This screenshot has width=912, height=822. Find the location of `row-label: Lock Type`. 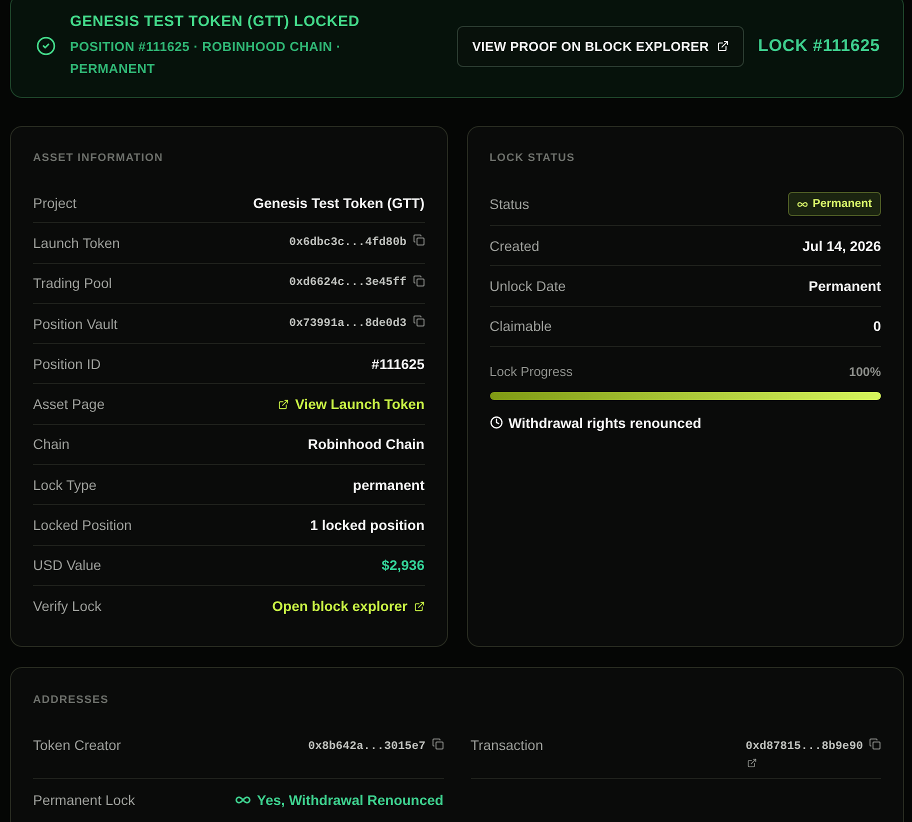

row-label: Lock Type is located at coordinates (65, 485).